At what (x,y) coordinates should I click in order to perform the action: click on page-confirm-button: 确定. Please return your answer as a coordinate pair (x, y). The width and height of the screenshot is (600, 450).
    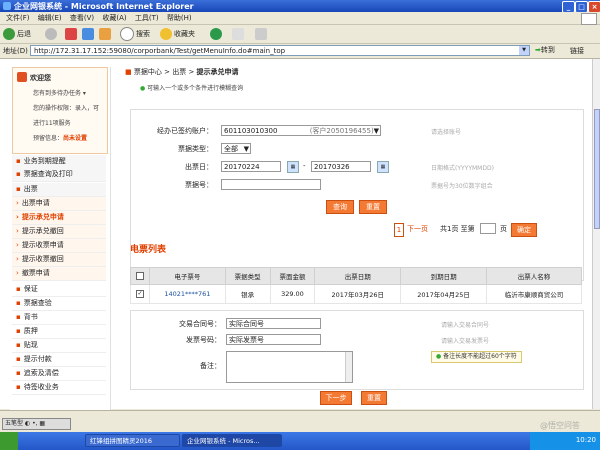
    Looking at the image, I should click on (524, 230).